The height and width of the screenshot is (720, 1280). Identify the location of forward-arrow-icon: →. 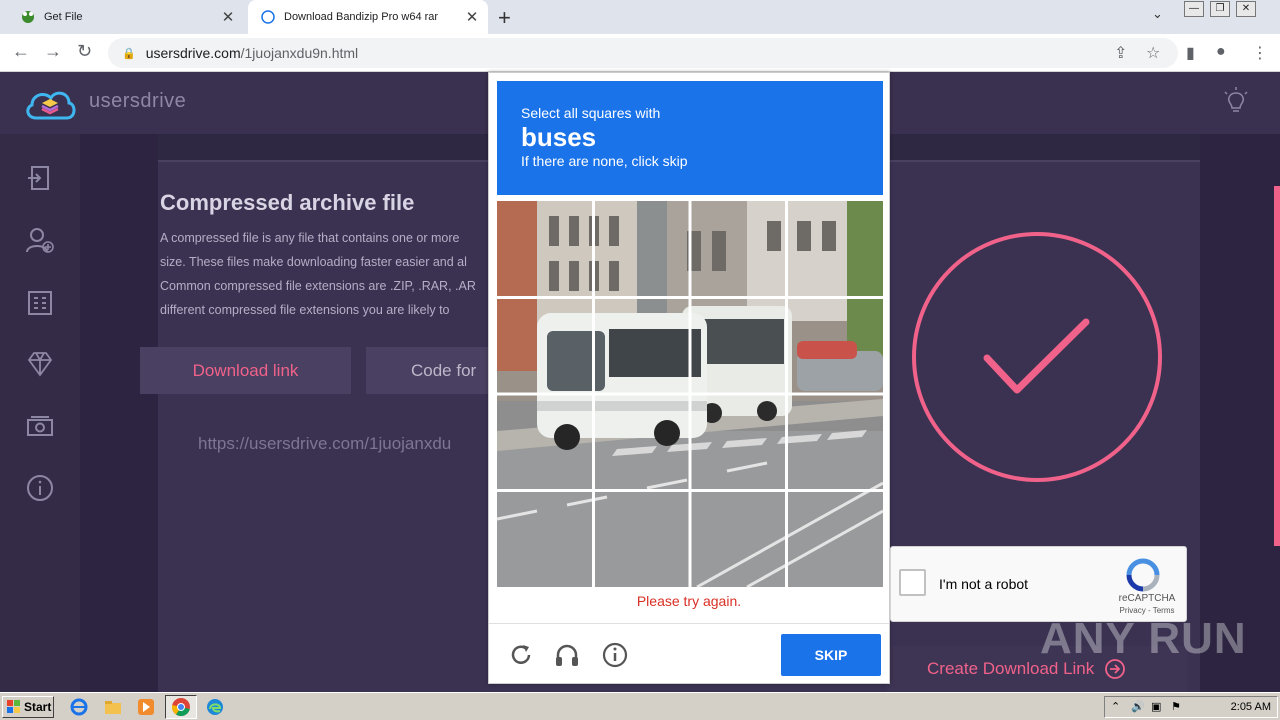
(53, 51).